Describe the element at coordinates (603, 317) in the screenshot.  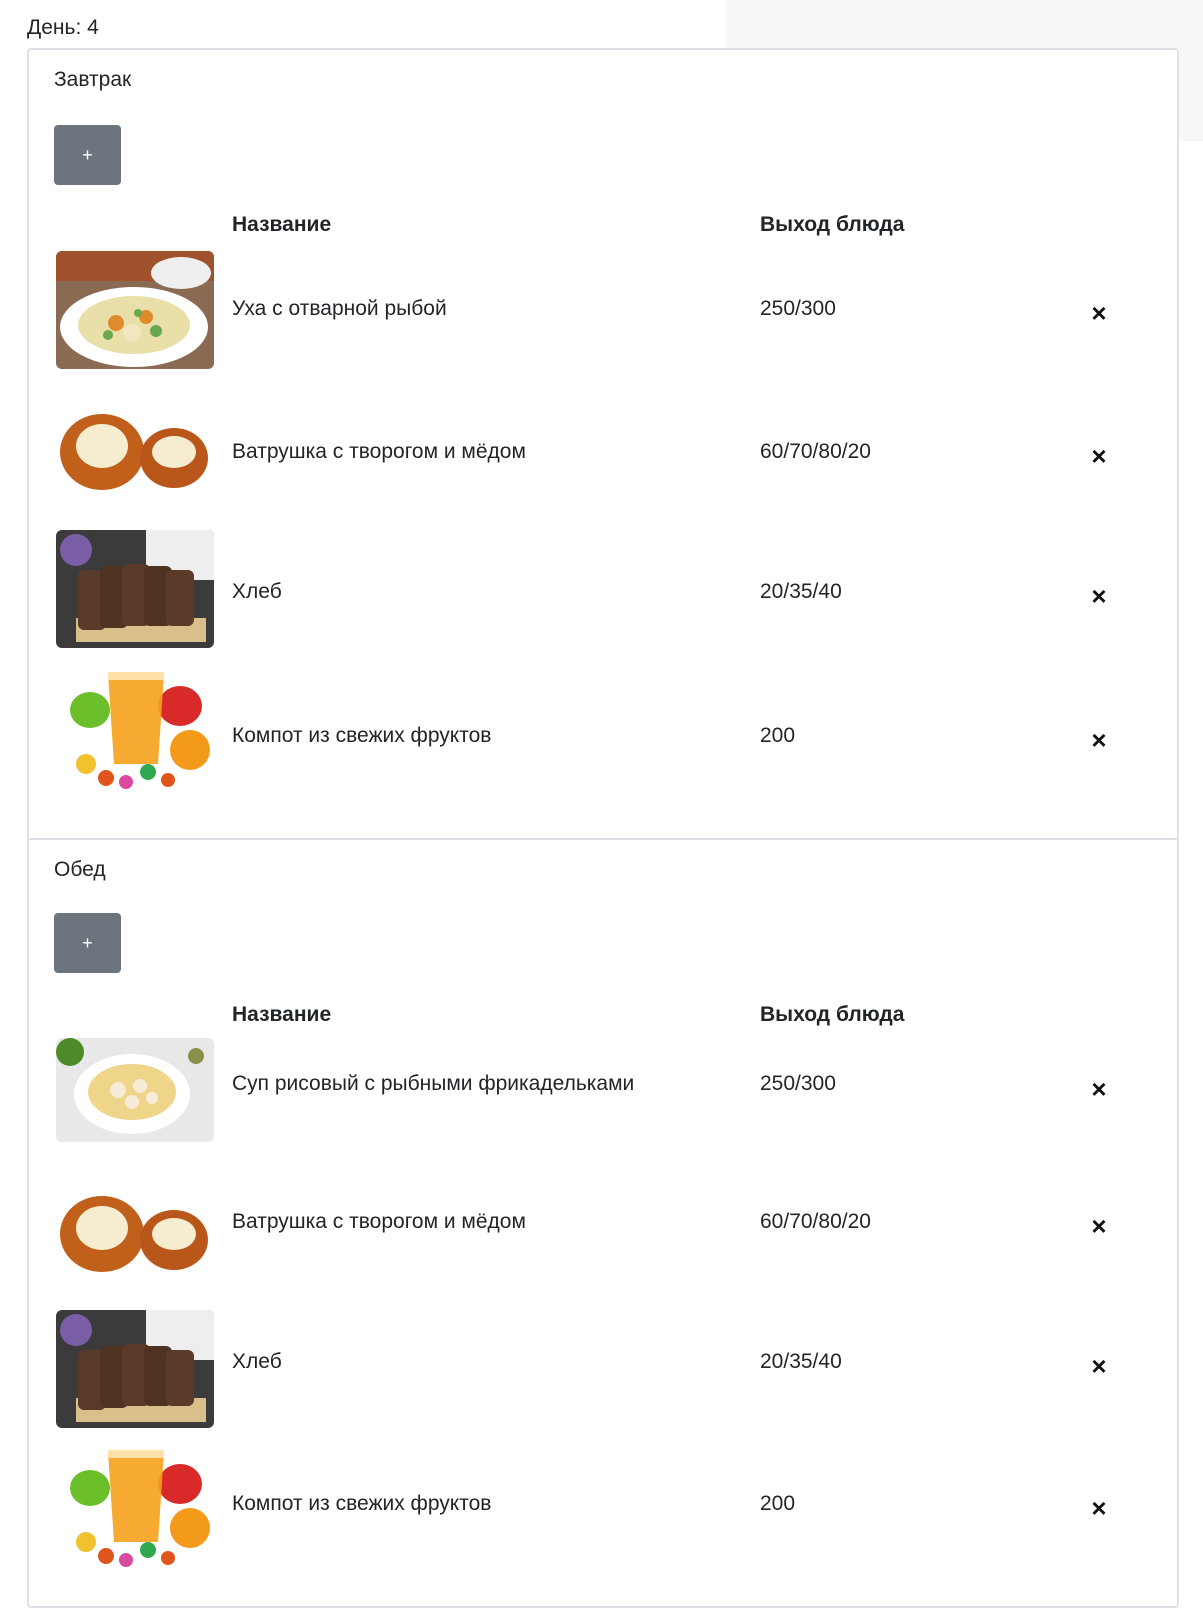
I see `dish-row: Уха с отварной рыбой 250/300 ×` at that location.